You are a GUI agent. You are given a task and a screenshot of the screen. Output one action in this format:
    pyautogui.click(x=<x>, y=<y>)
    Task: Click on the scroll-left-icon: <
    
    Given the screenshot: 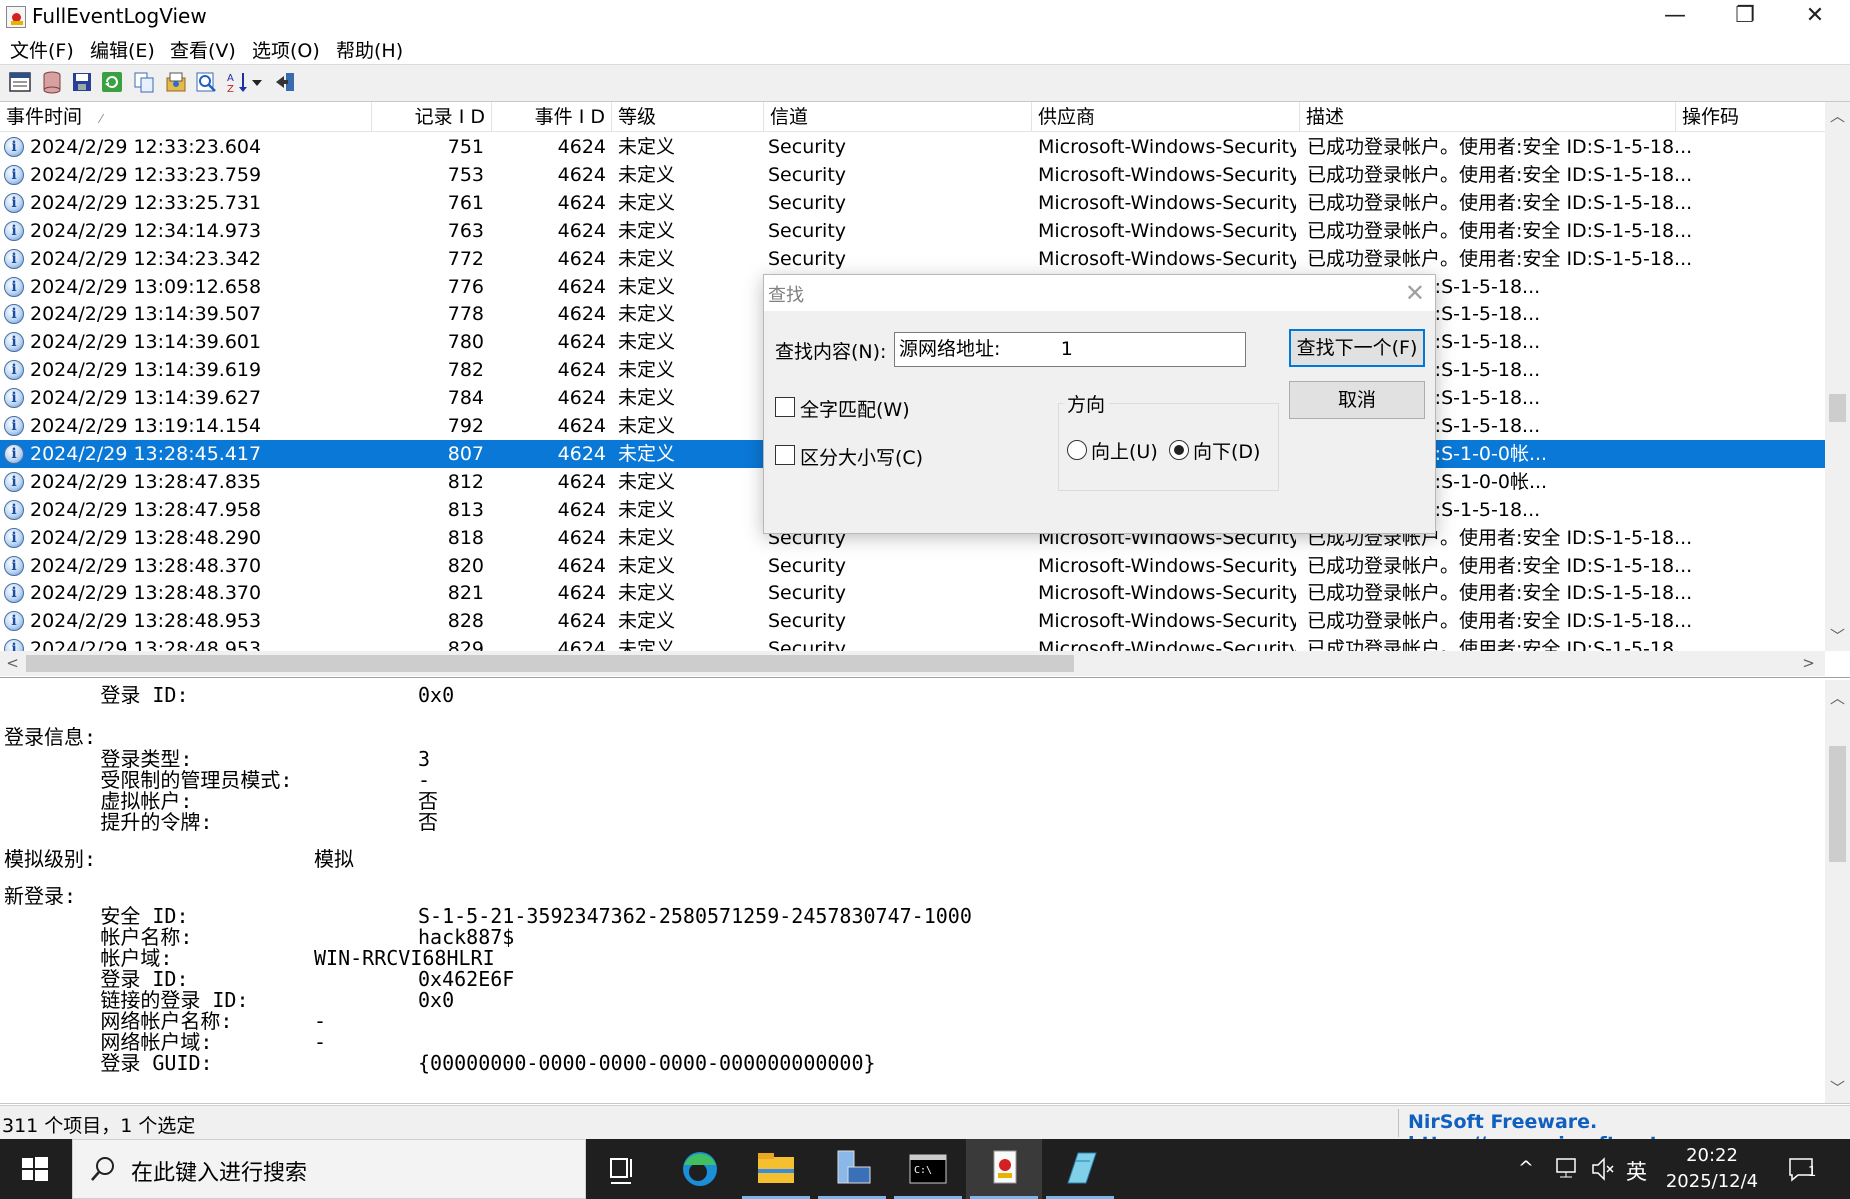 What is the action you would take?
    pyautogui.click(x=12, y=663)
    